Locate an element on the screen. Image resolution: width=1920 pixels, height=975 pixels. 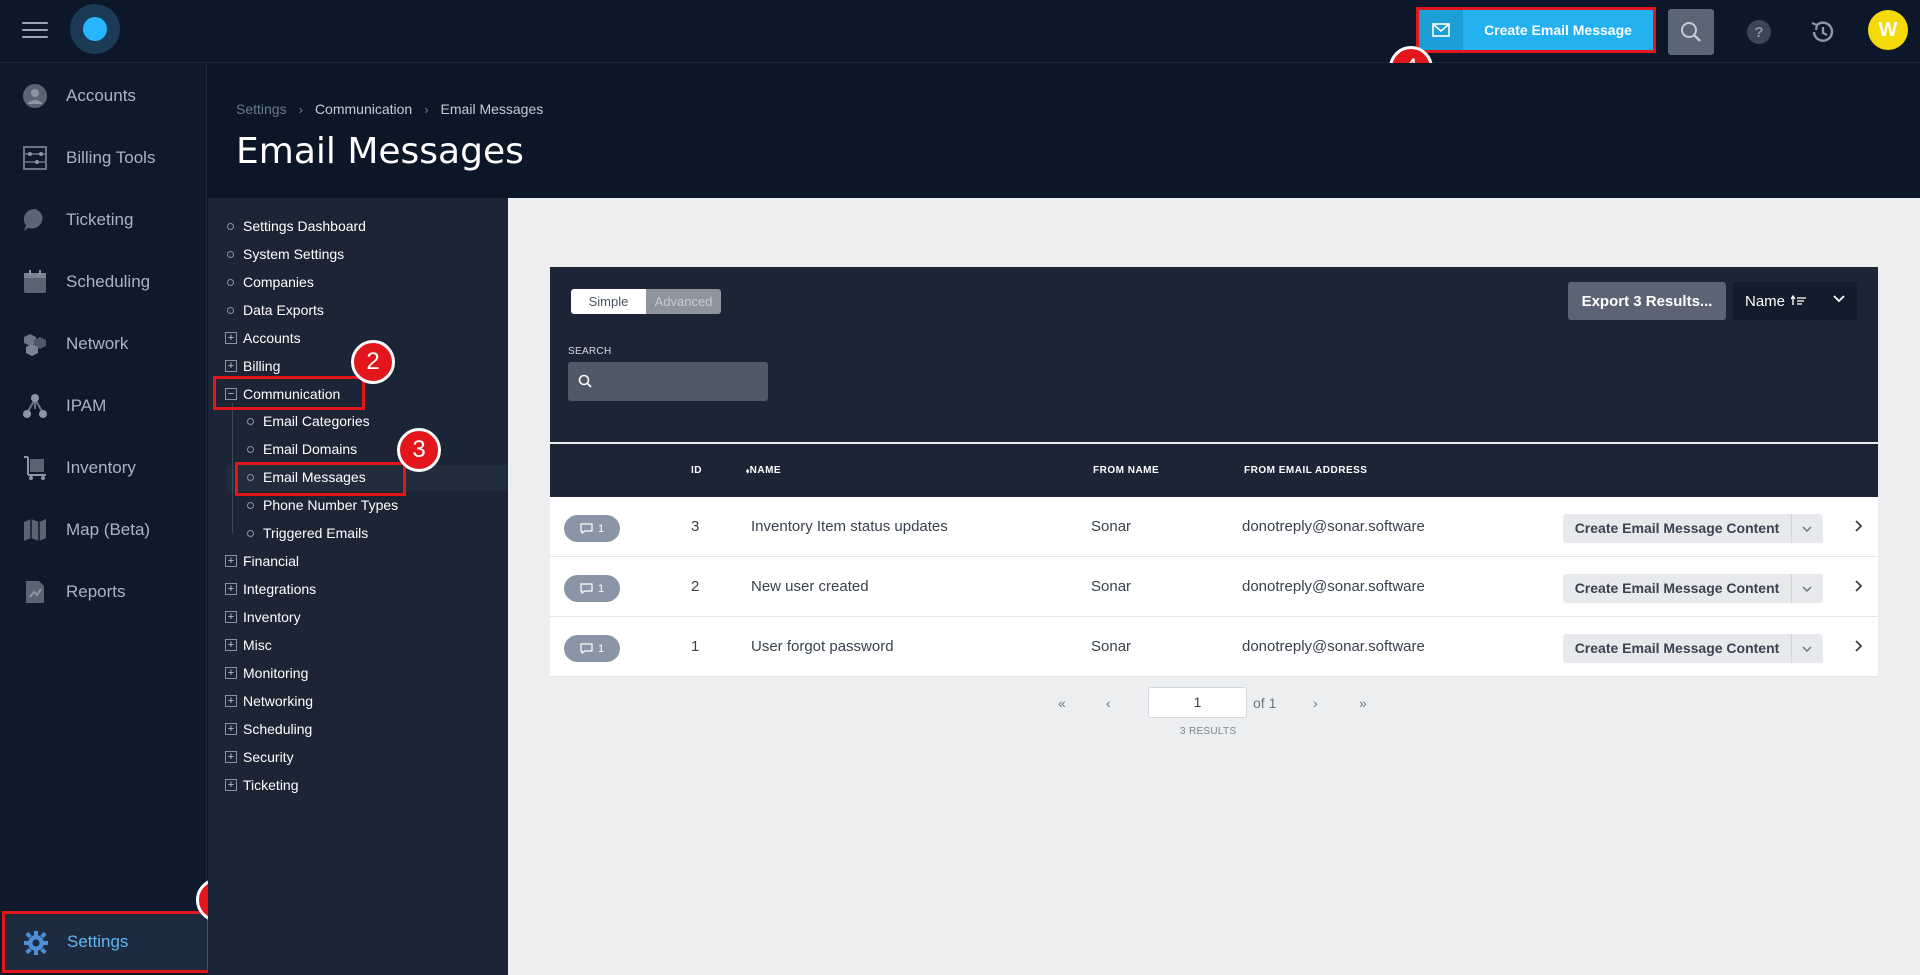
menu-networking: + Networking is located at coordinates (269, 701).